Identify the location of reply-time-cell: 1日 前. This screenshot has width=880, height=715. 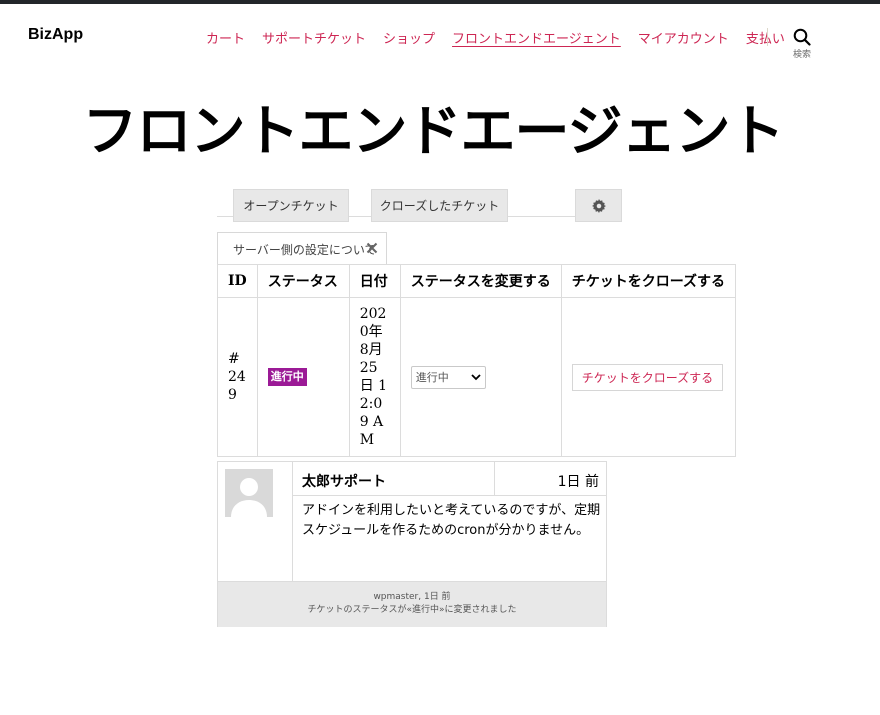
(550, 478).